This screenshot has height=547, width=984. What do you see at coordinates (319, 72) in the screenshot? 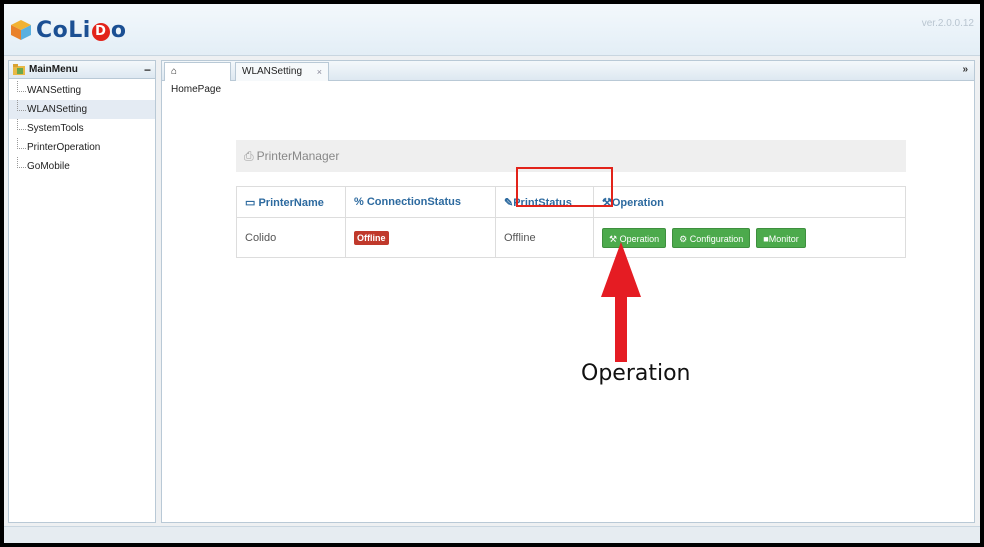
I see `close-icon: ×` at bounding box center [319, 72].